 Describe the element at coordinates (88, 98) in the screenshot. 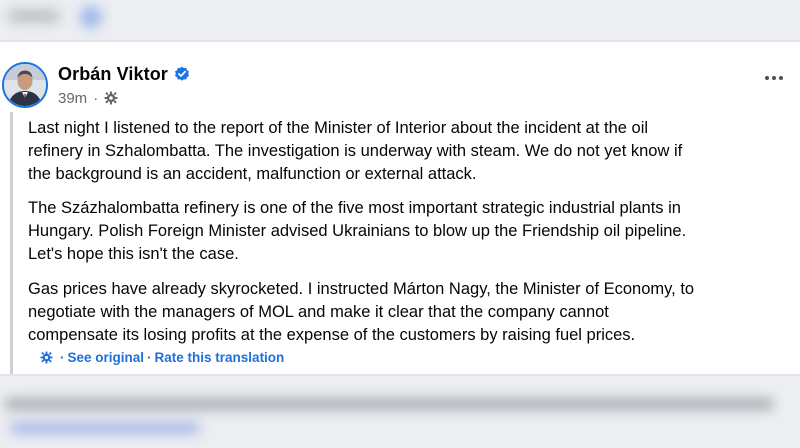

I see `post-meta: 39m ·` at that location.